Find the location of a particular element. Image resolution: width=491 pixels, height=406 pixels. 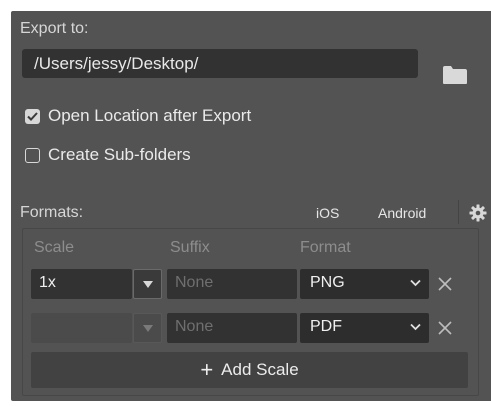

create-subfolders-checkbox-row: Create Sub-folders is located at coordinates (108, 155).